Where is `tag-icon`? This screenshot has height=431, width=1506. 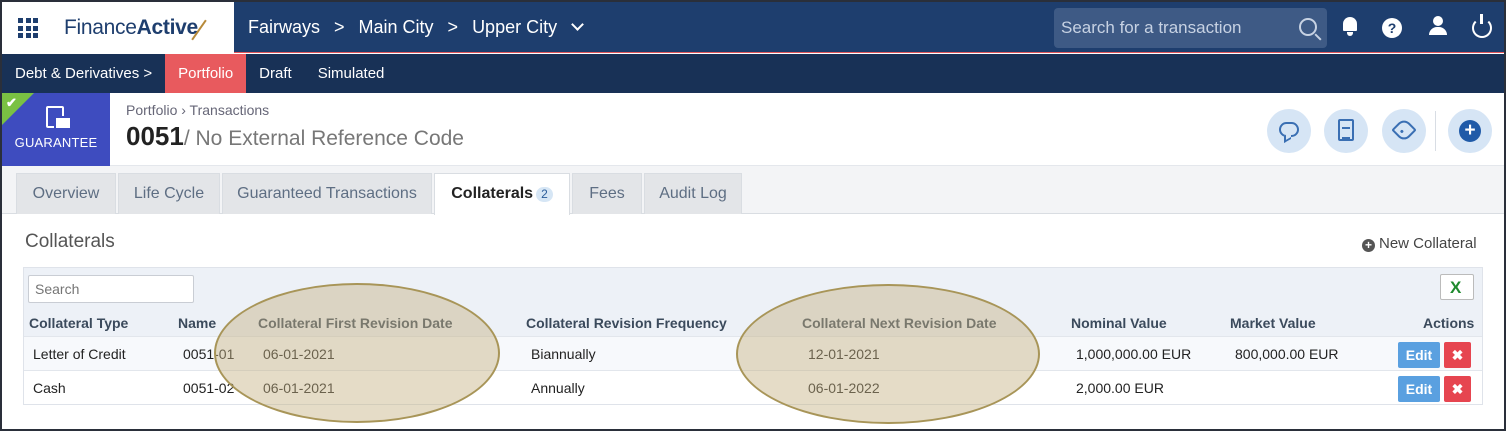 tag-icon is located at coordinates (1404, 130).